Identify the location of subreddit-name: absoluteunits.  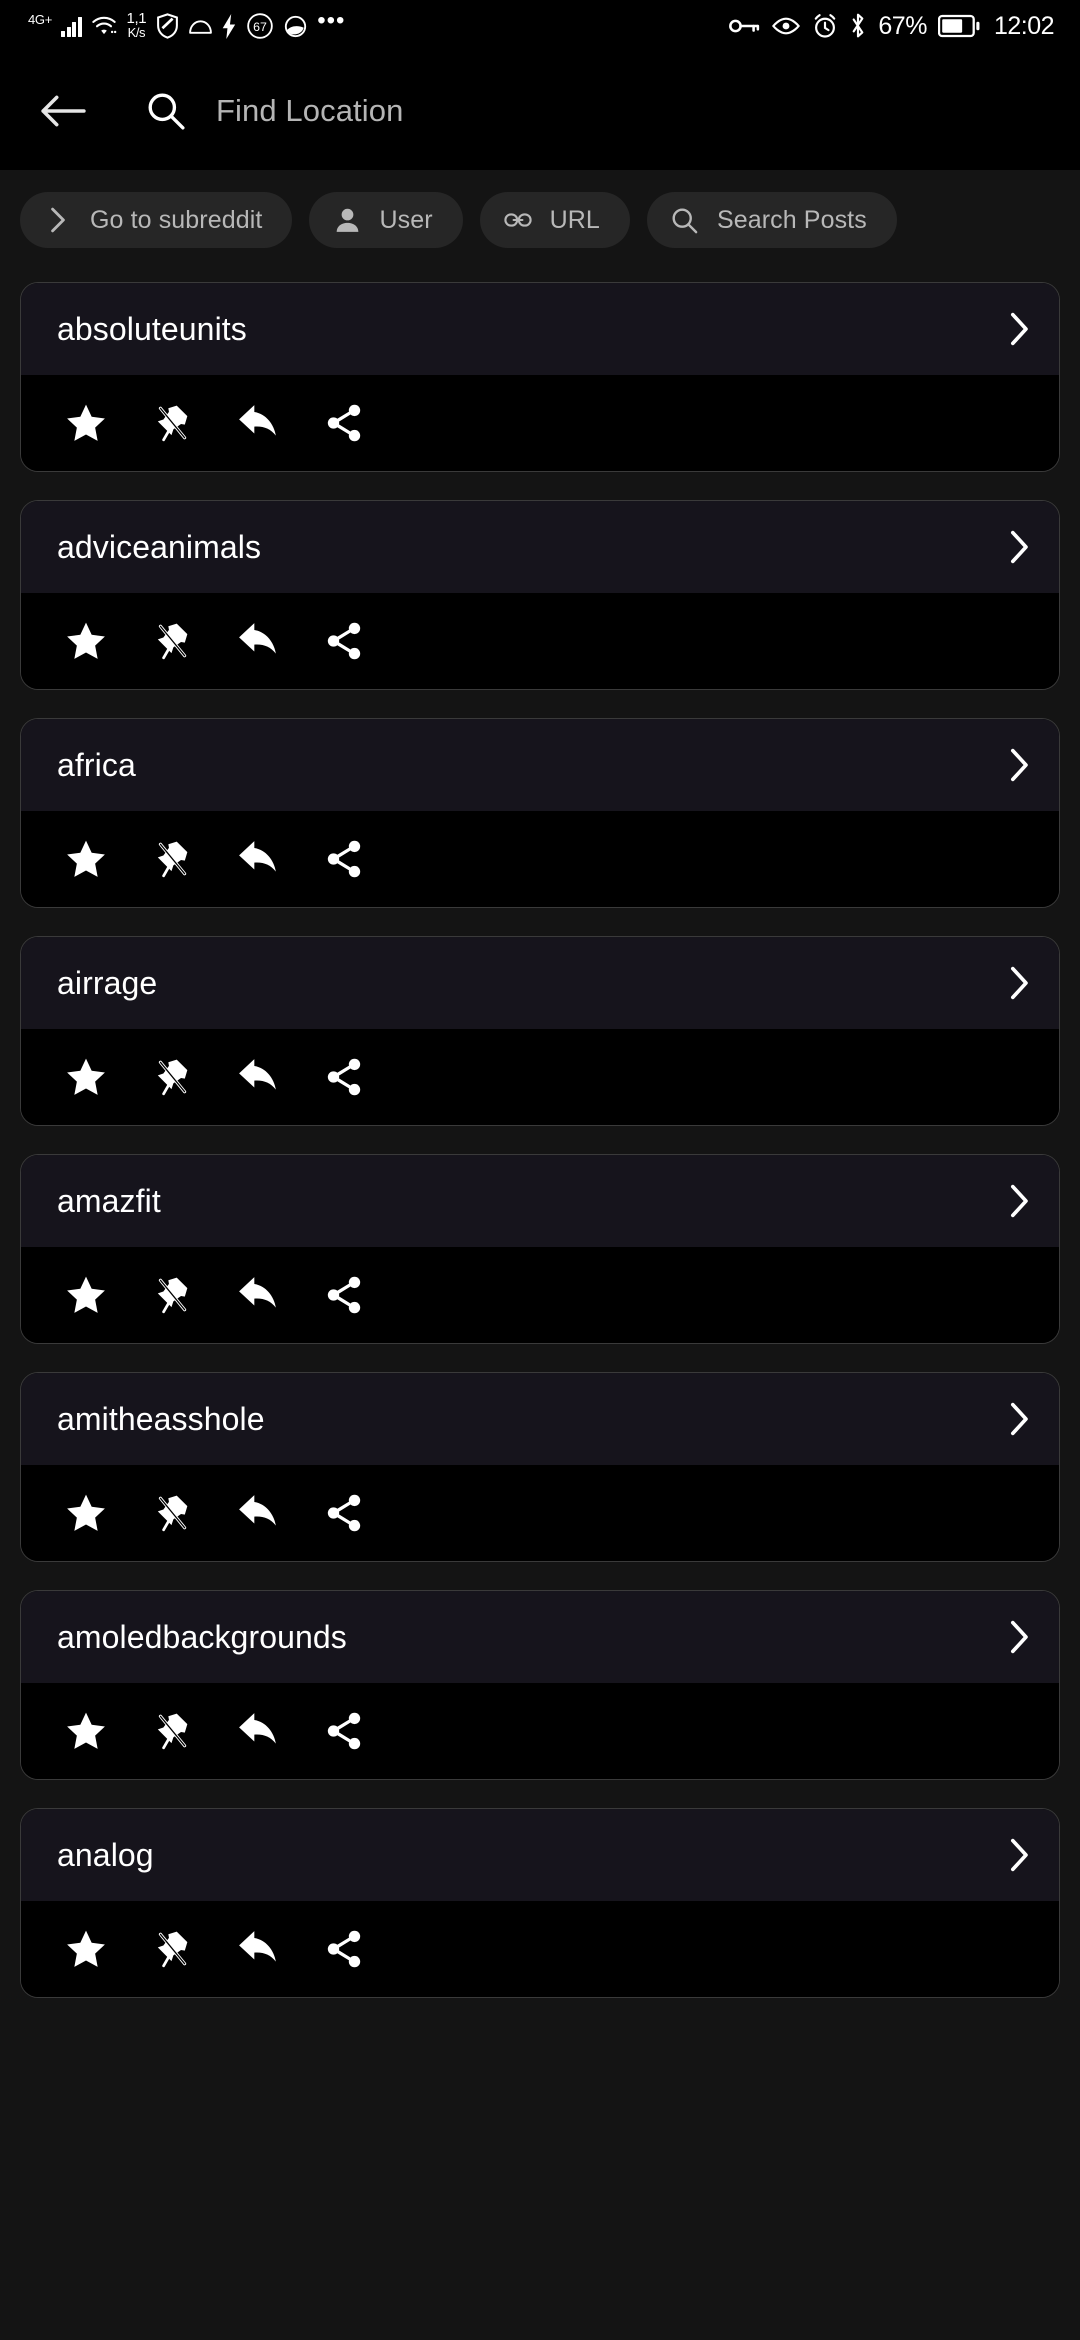
(152, 328).